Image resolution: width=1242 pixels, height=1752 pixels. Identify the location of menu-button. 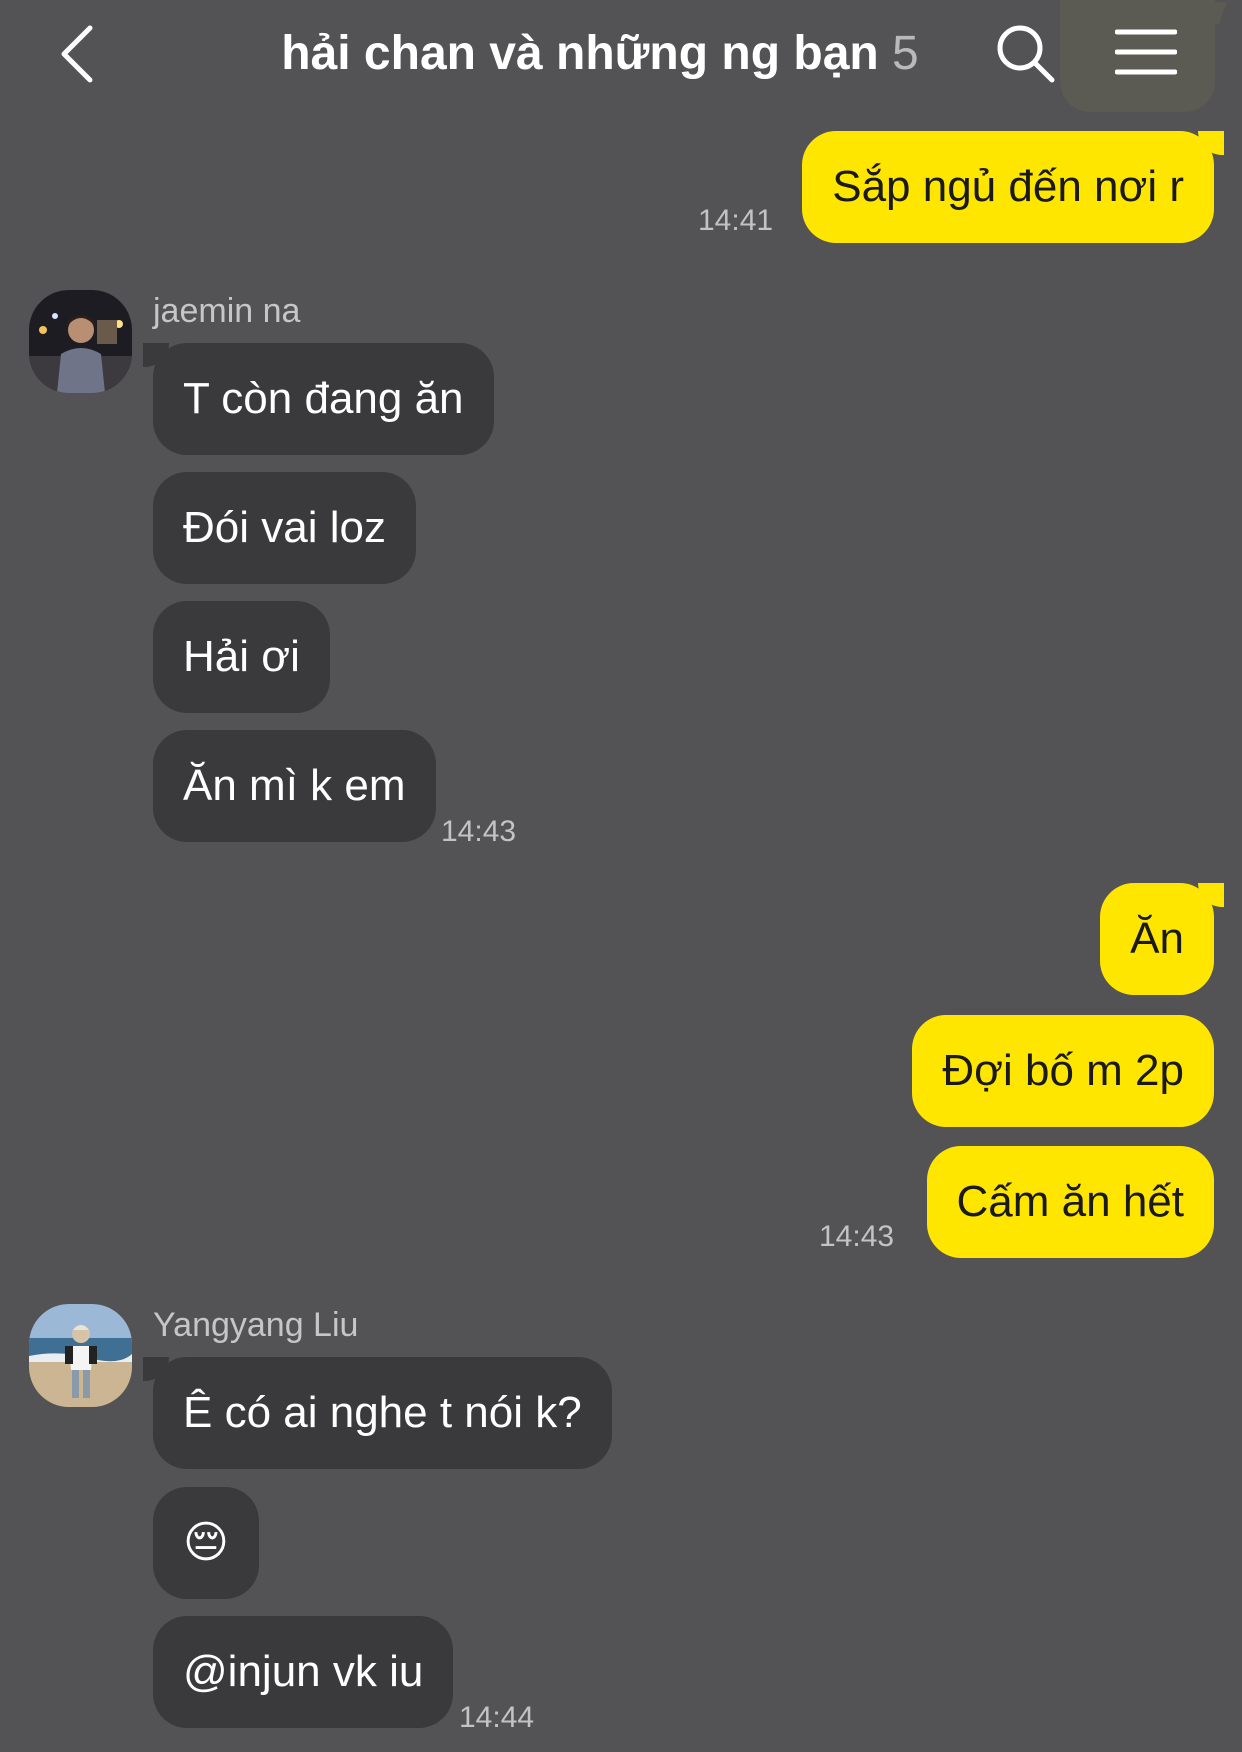
(1146, 53).